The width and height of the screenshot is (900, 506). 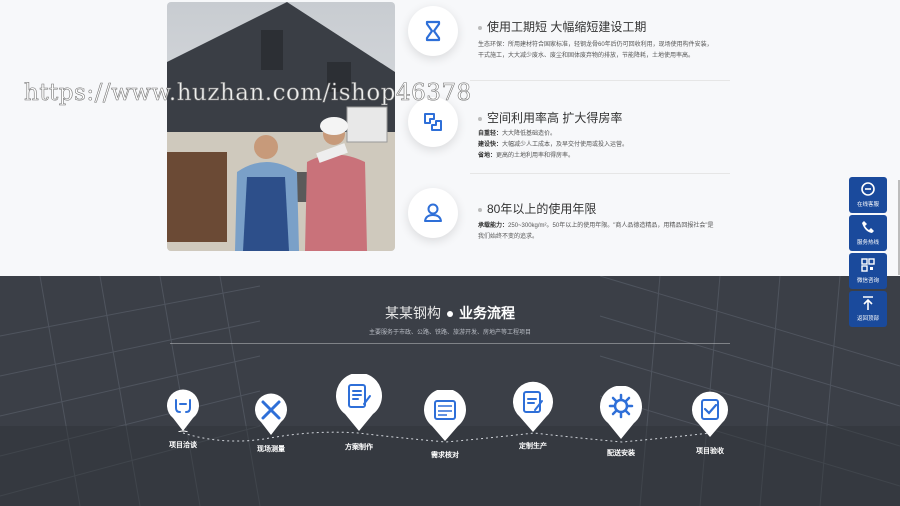 I want to click on step-label: 定制生产, so click(x=533, y=446).